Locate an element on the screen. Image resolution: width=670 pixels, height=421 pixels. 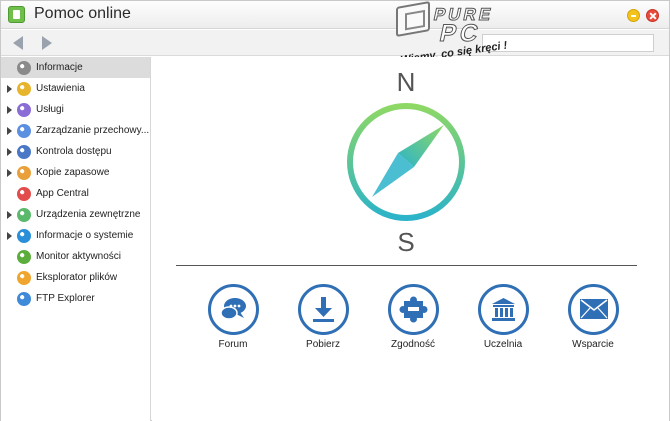
backup-icon is located at coordinates (24, 172).